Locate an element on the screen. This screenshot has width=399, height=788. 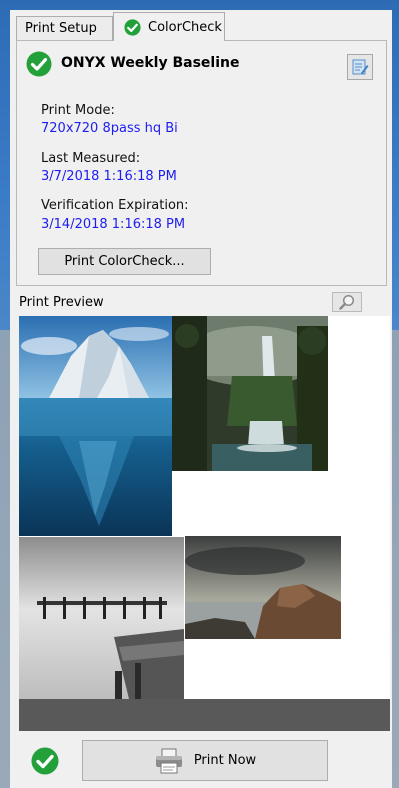
edit-icon is located at coordinates (360, 67).